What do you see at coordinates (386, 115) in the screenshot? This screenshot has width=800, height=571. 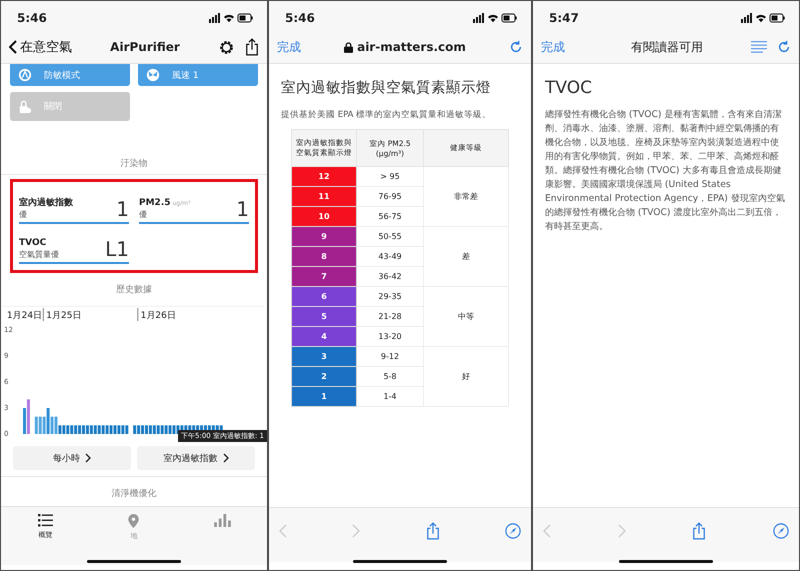 I see `intro-text: 提供基於美國 EPA 標準的室內空氣質量和過敏等級。` at bounding box center [386, 115].